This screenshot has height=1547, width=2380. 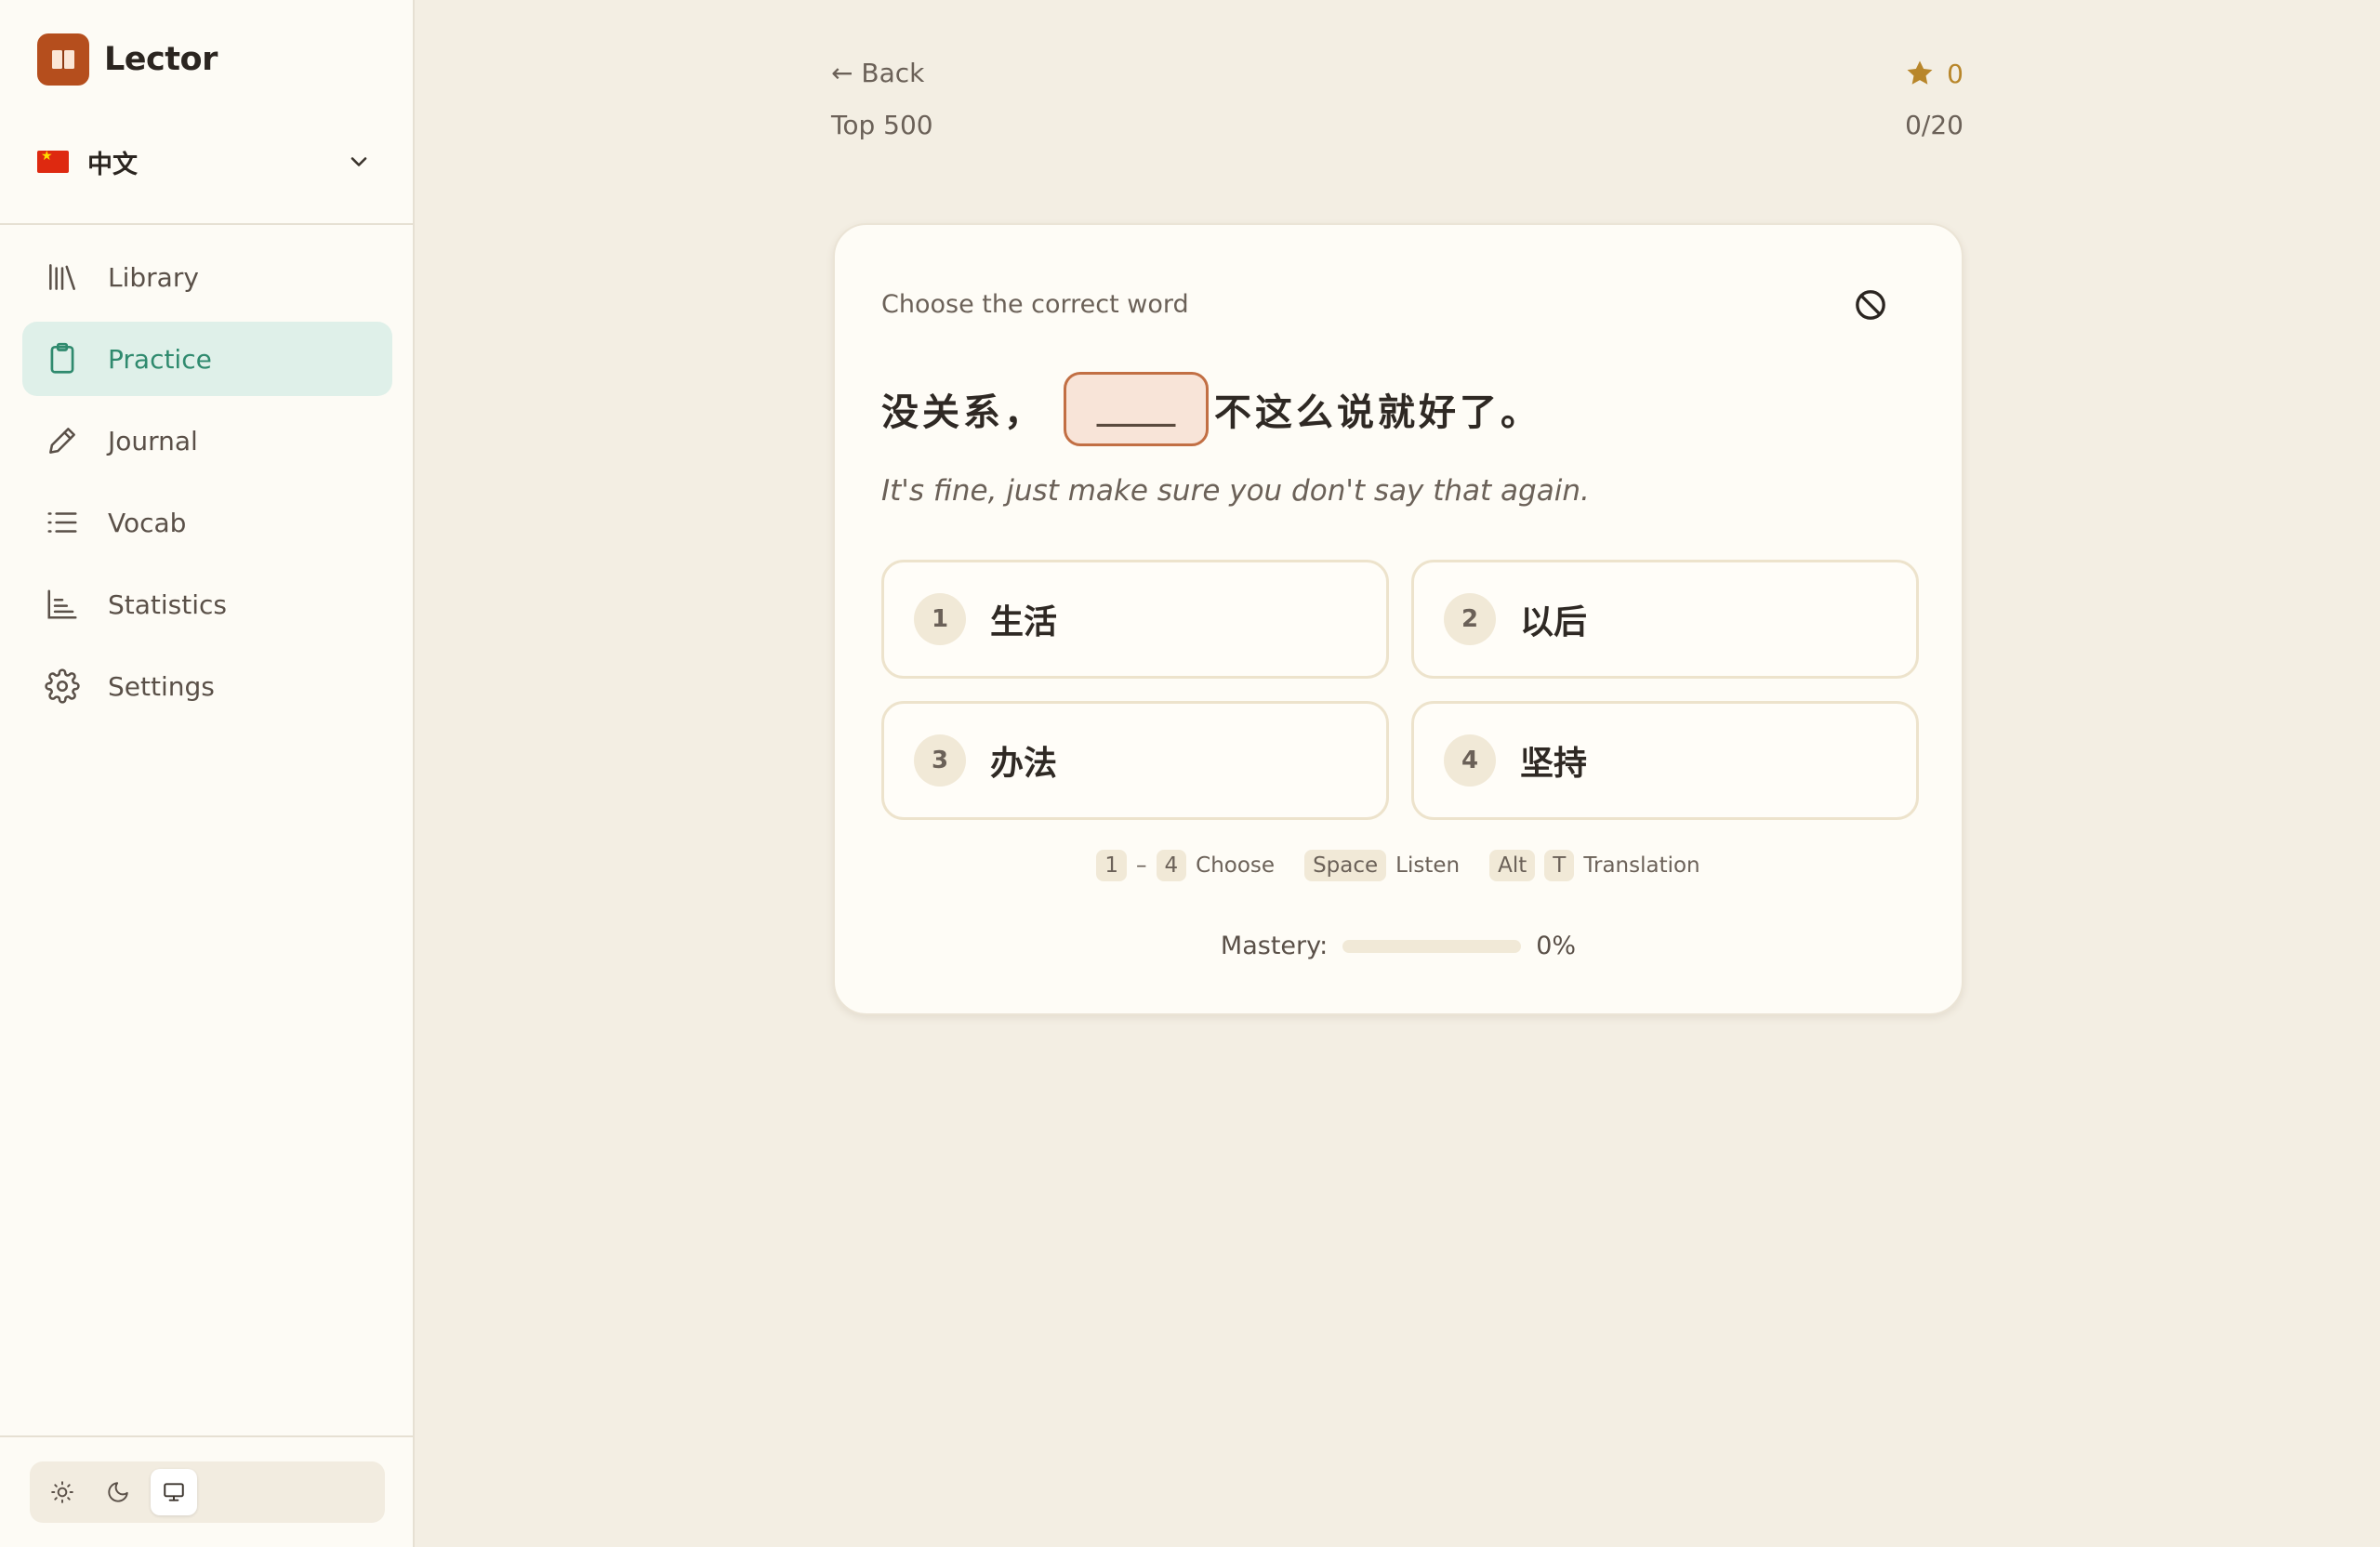 What do you see at coordinates (160, 359) in the screenshot?
I see `sidebar-item-label: Practice` at bounding box center [160, 359].